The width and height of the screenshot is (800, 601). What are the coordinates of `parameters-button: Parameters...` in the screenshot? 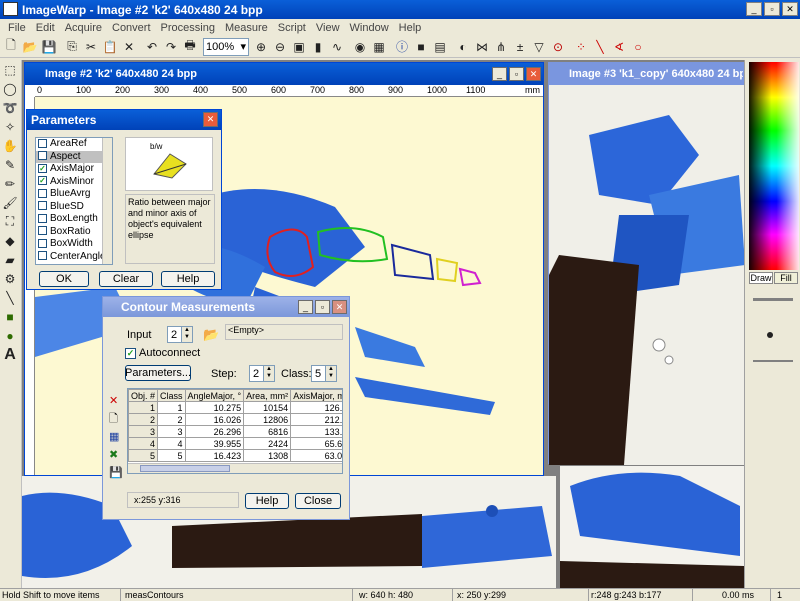 It's located at (158, 373).